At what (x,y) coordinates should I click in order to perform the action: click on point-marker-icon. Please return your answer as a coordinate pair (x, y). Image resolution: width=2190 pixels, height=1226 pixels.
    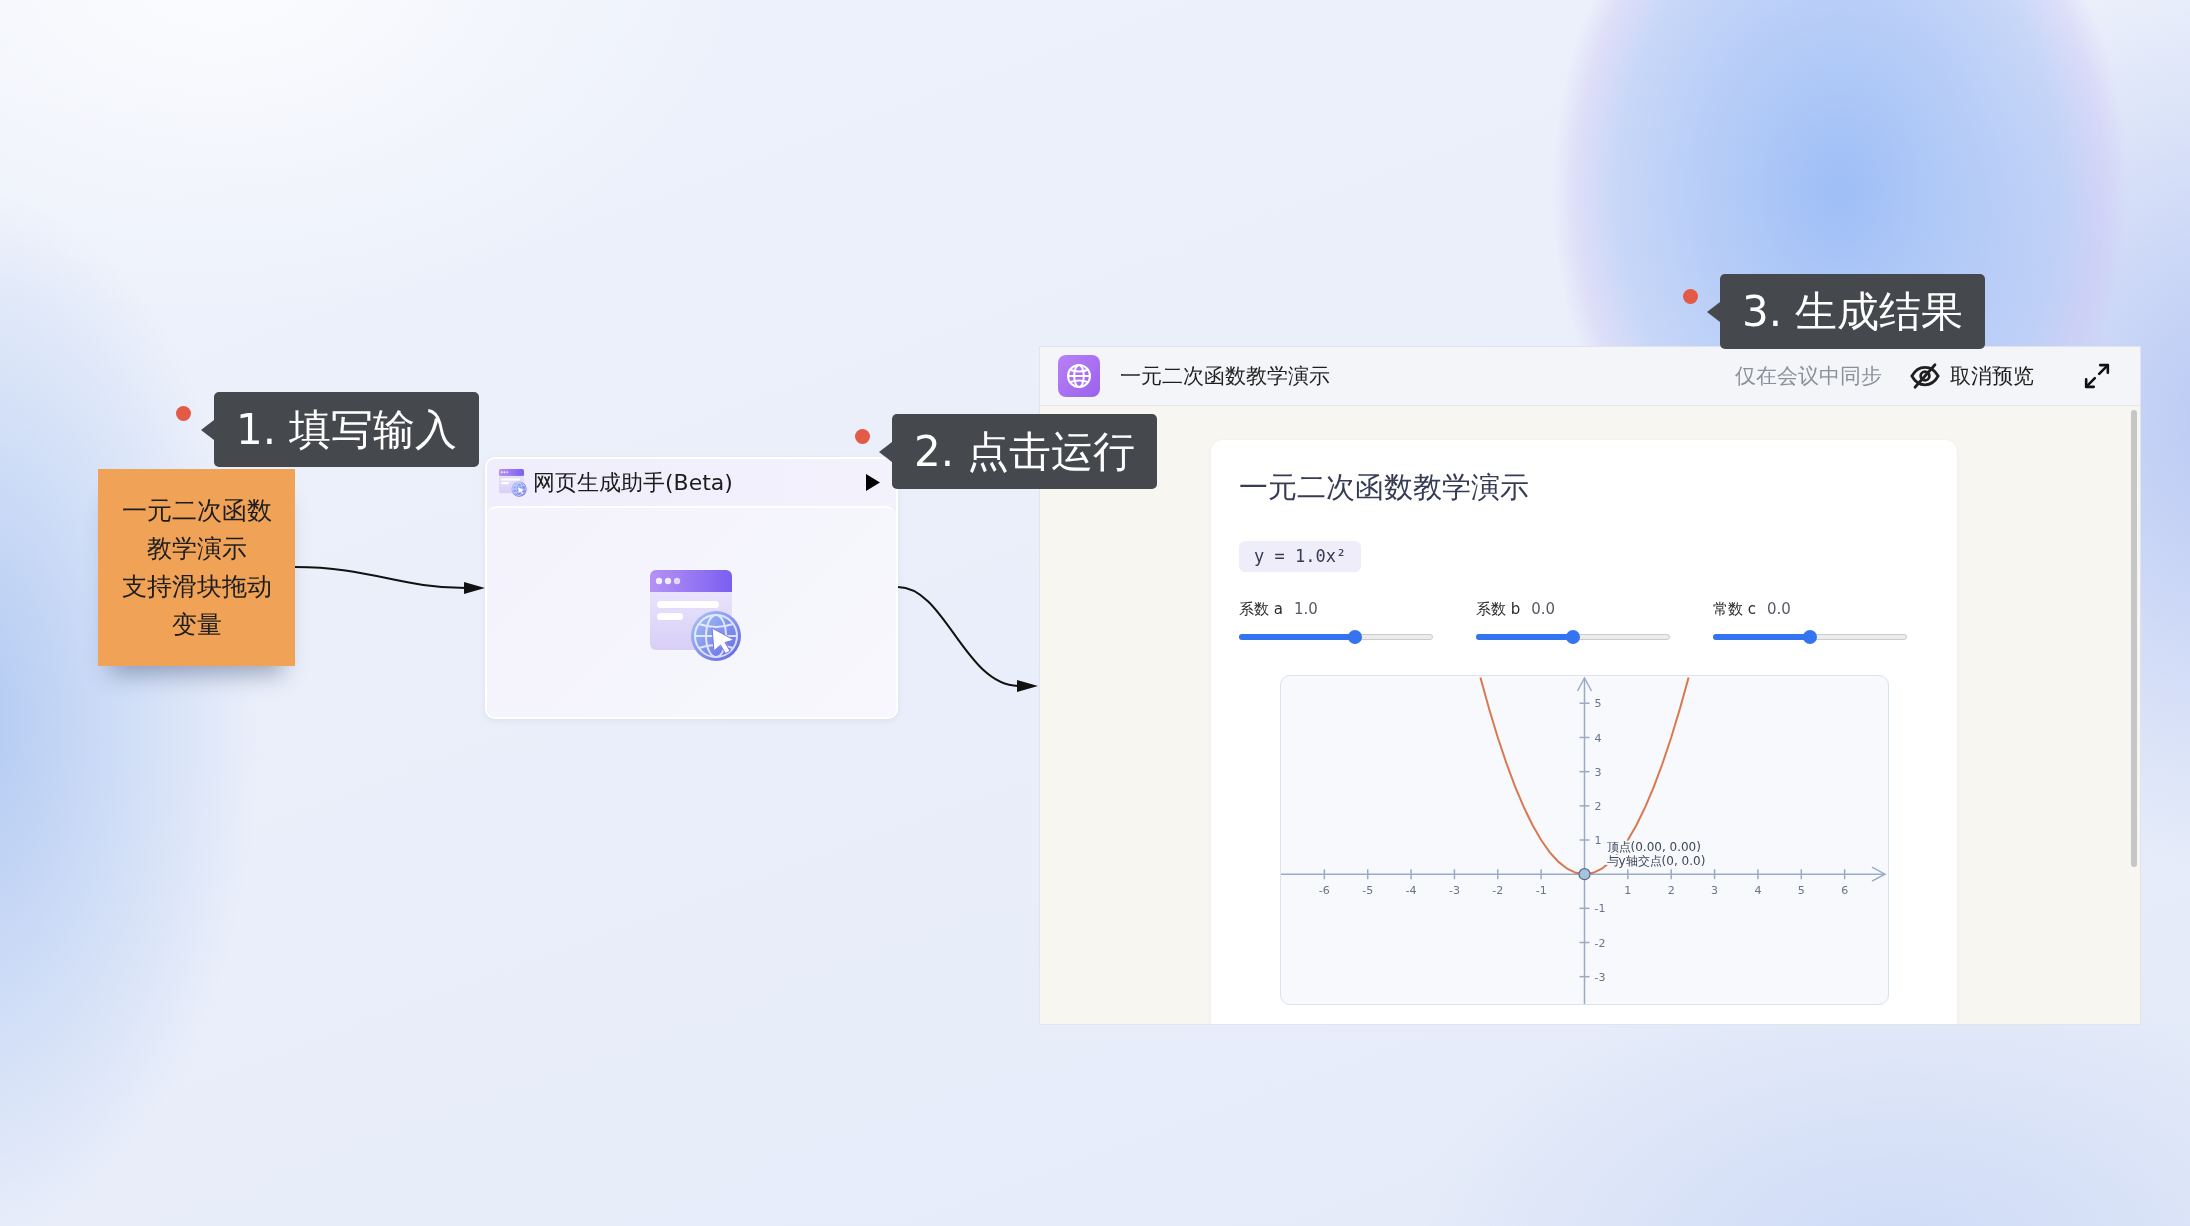
    Looking at the image, I should click on (1584, 874).